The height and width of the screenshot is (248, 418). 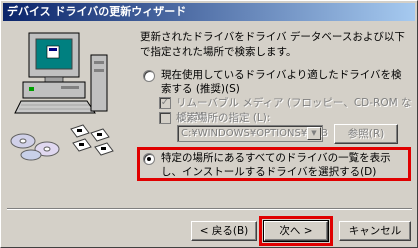 I want to click on next-button: 次へ >, so click(x=296, y=231).